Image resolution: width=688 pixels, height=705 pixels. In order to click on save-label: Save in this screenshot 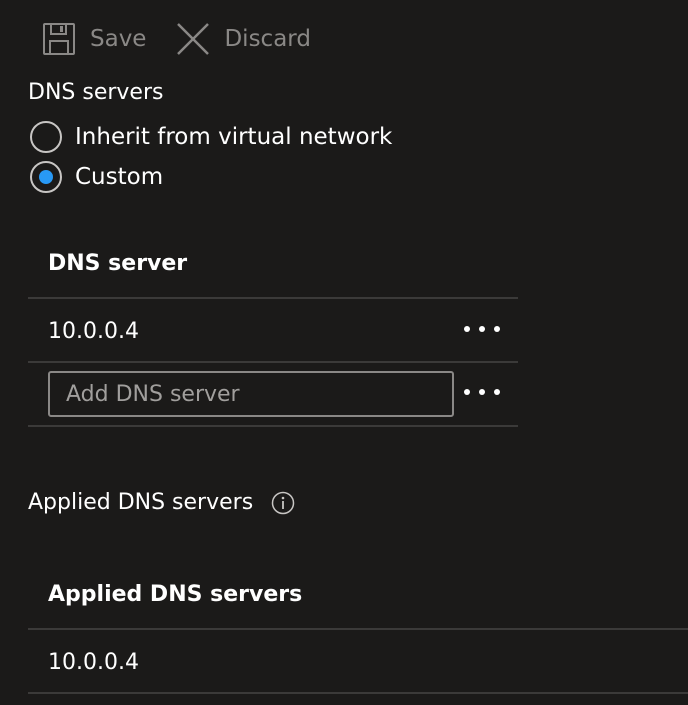, I will do `click(118, 39)`.